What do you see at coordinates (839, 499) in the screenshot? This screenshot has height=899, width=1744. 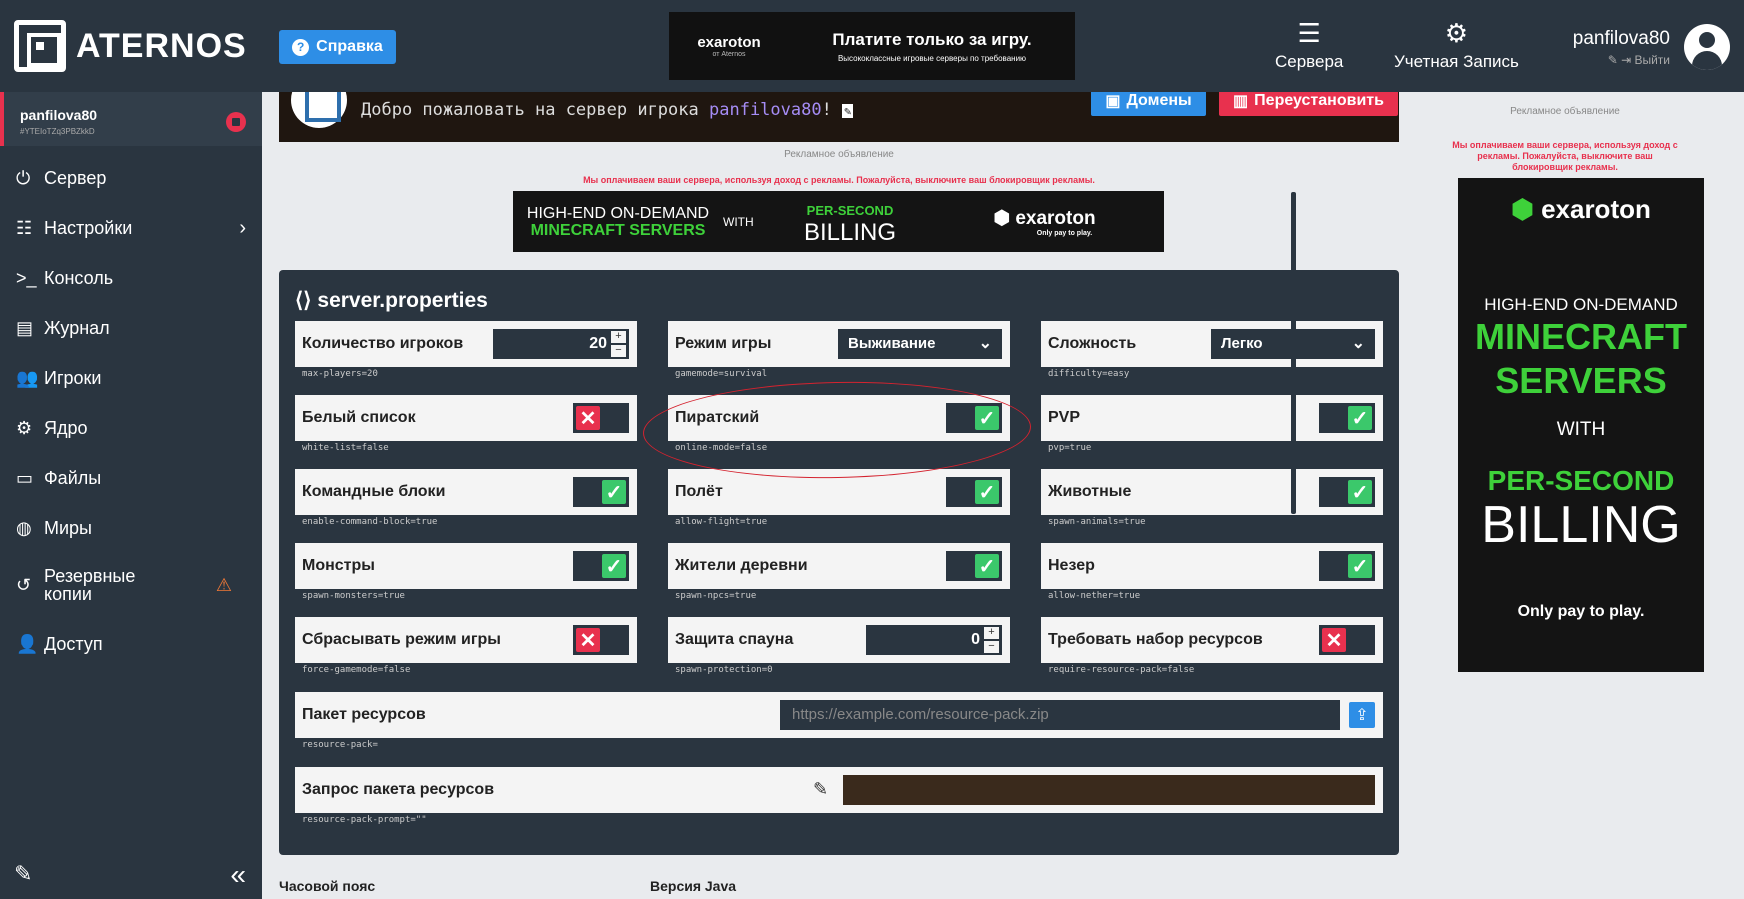 I see `prop-flight: Полёт ✓ allow-flight=true` at bounding box center [839, 499].